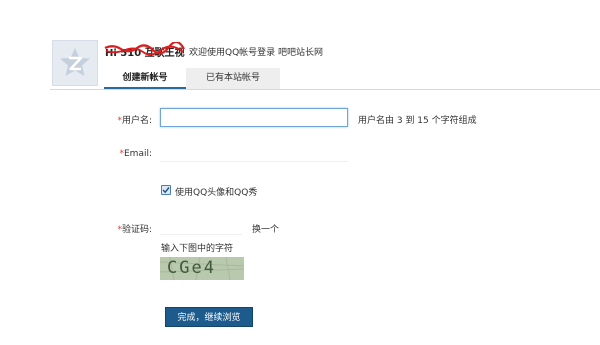 The image size is (600, 345). I want to click on captcha-text: CGe4, so click(191, 268).